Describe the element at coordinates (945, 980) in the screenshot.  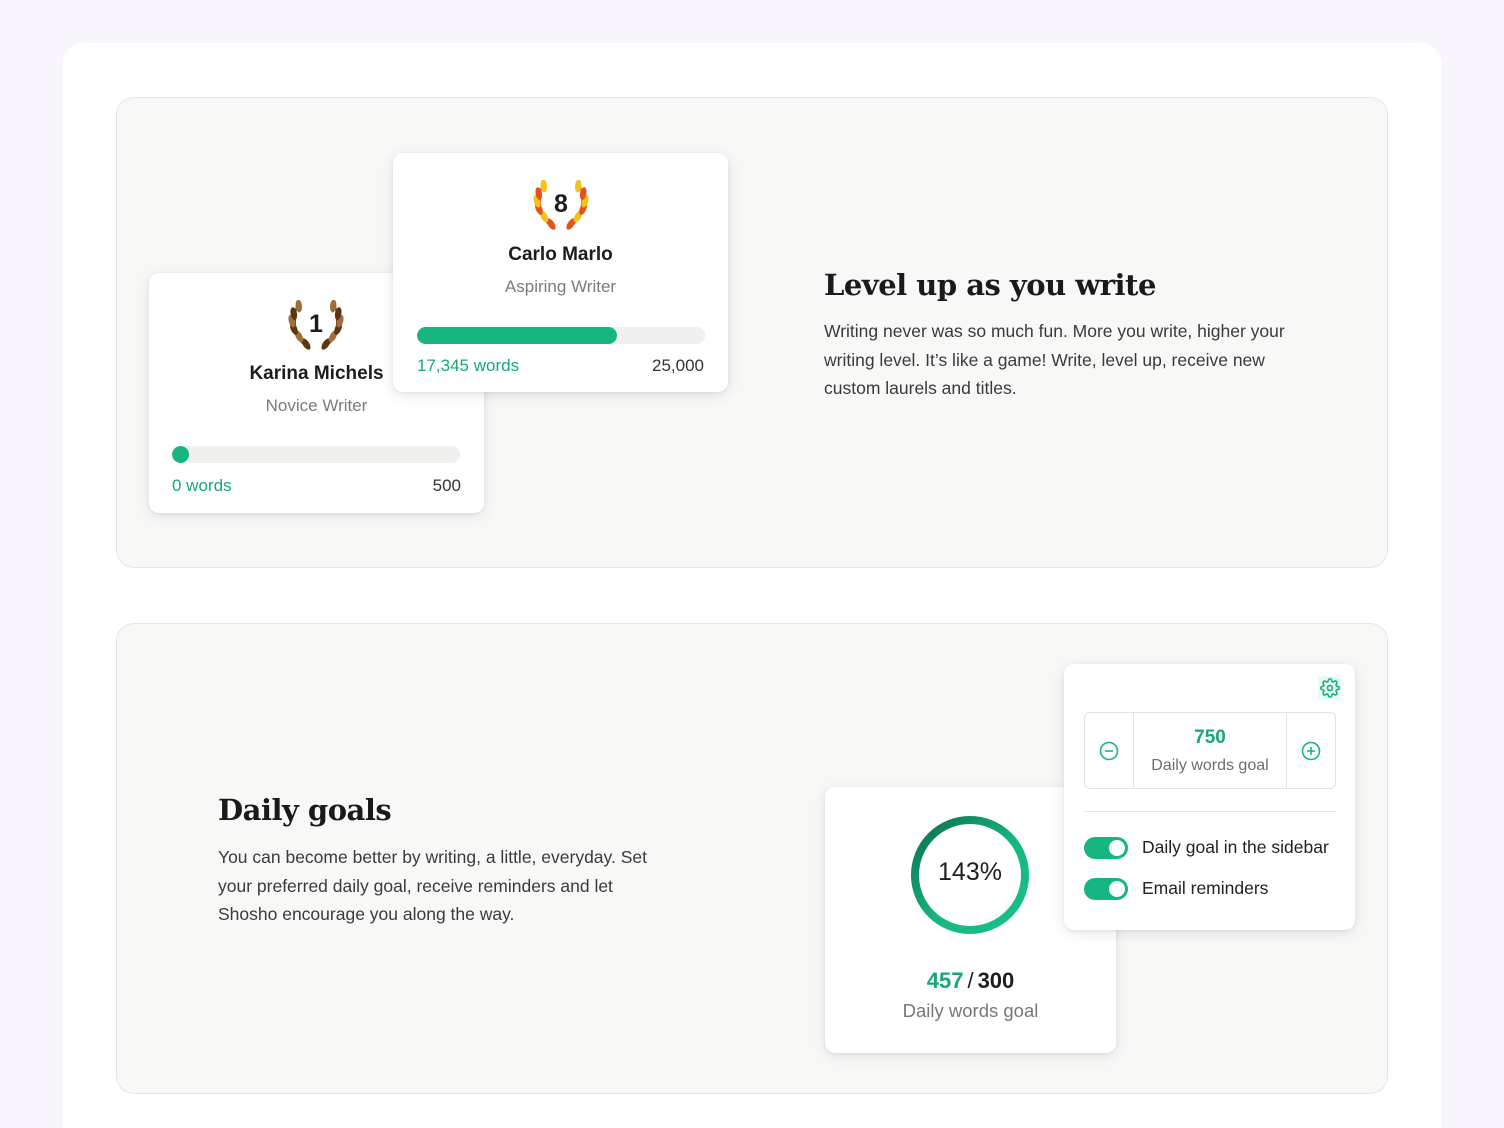
I see `current-words: 457` at that location.